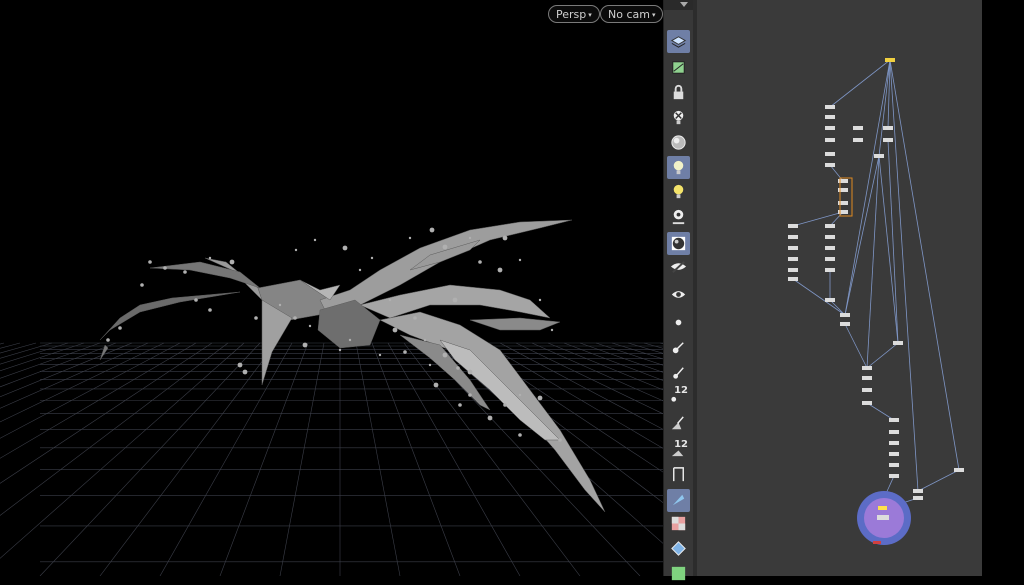  I want to click on tool-point, so click(678, 322).